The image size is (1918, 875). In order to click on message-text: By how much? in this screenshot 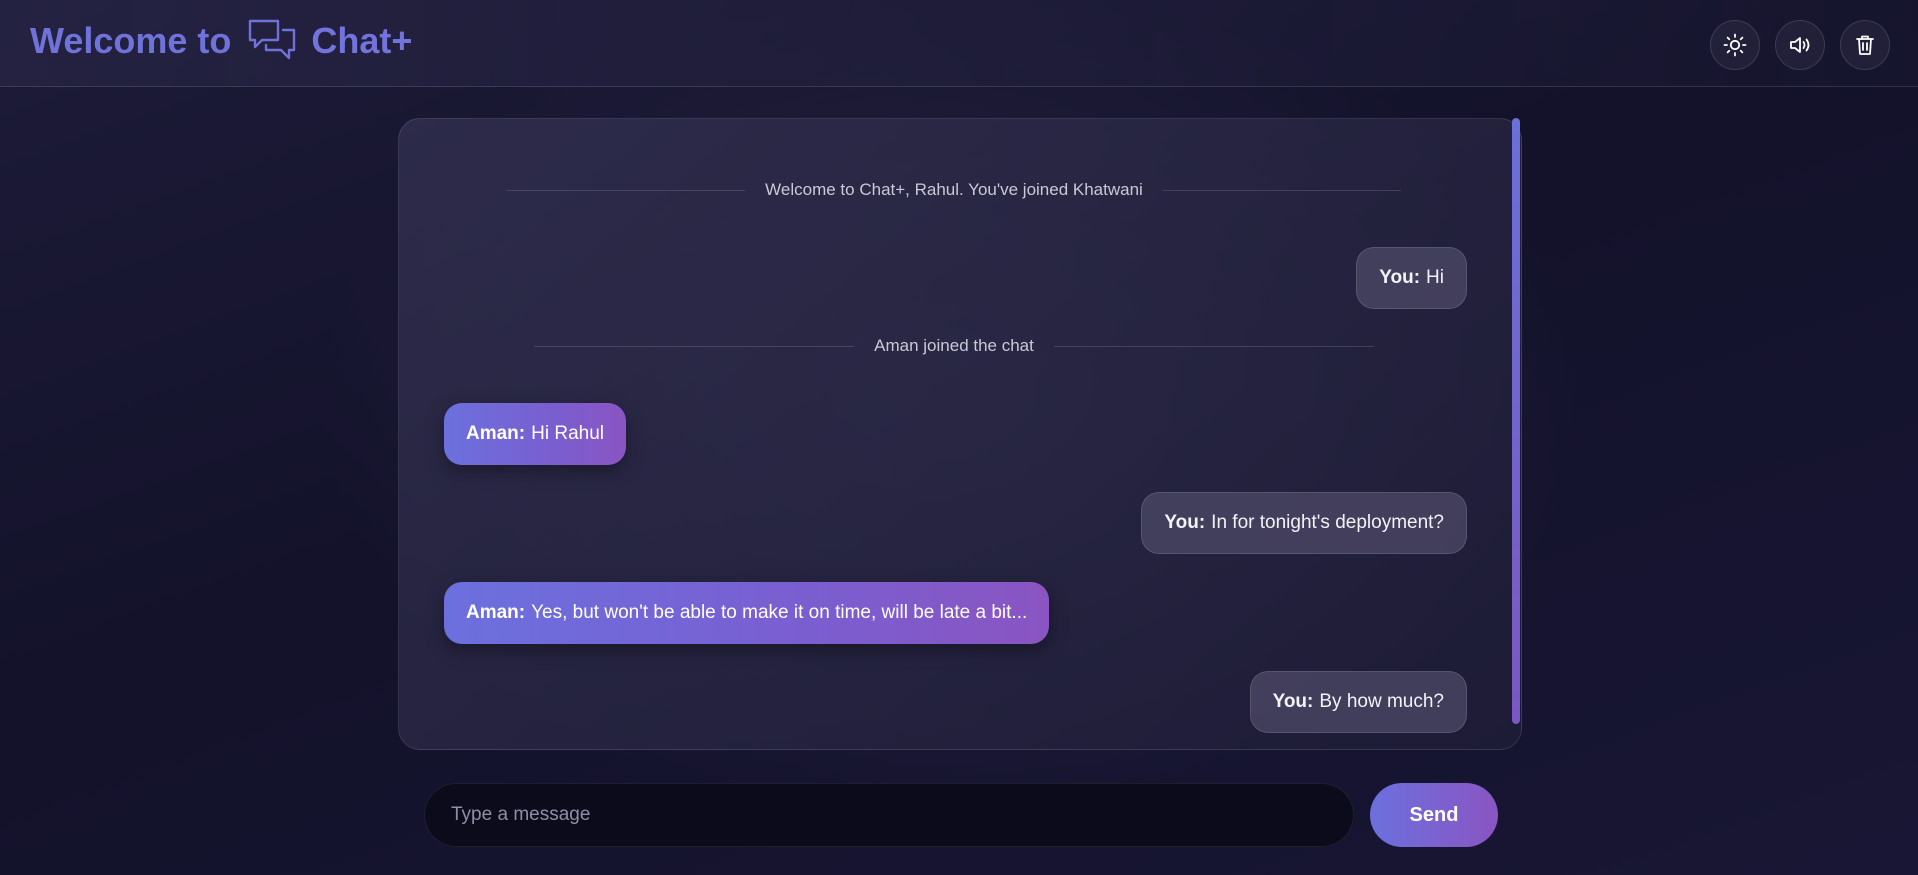, I will do `click(1381, 701)`.